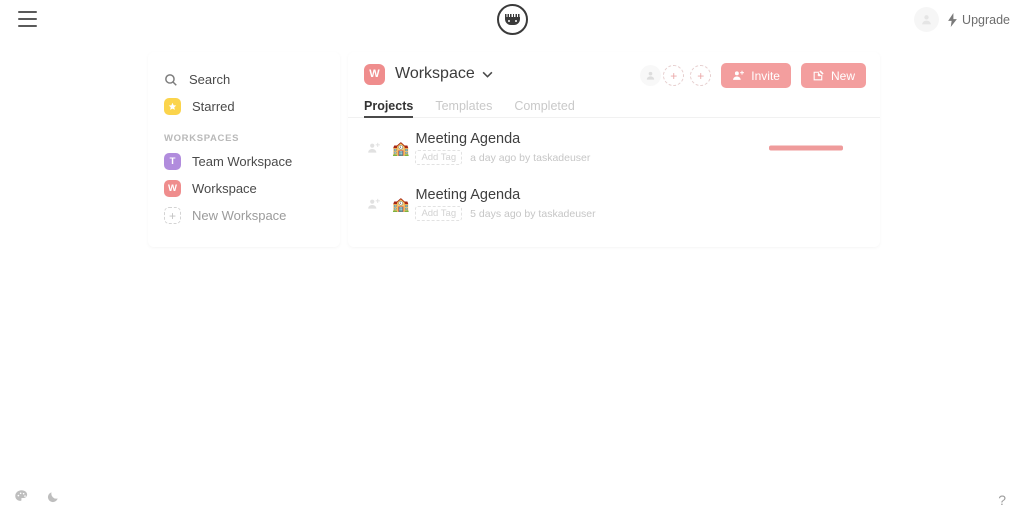 This screenshot has width=1024, height=515. I want to click on invite-label: Invite, so click(765, 75).